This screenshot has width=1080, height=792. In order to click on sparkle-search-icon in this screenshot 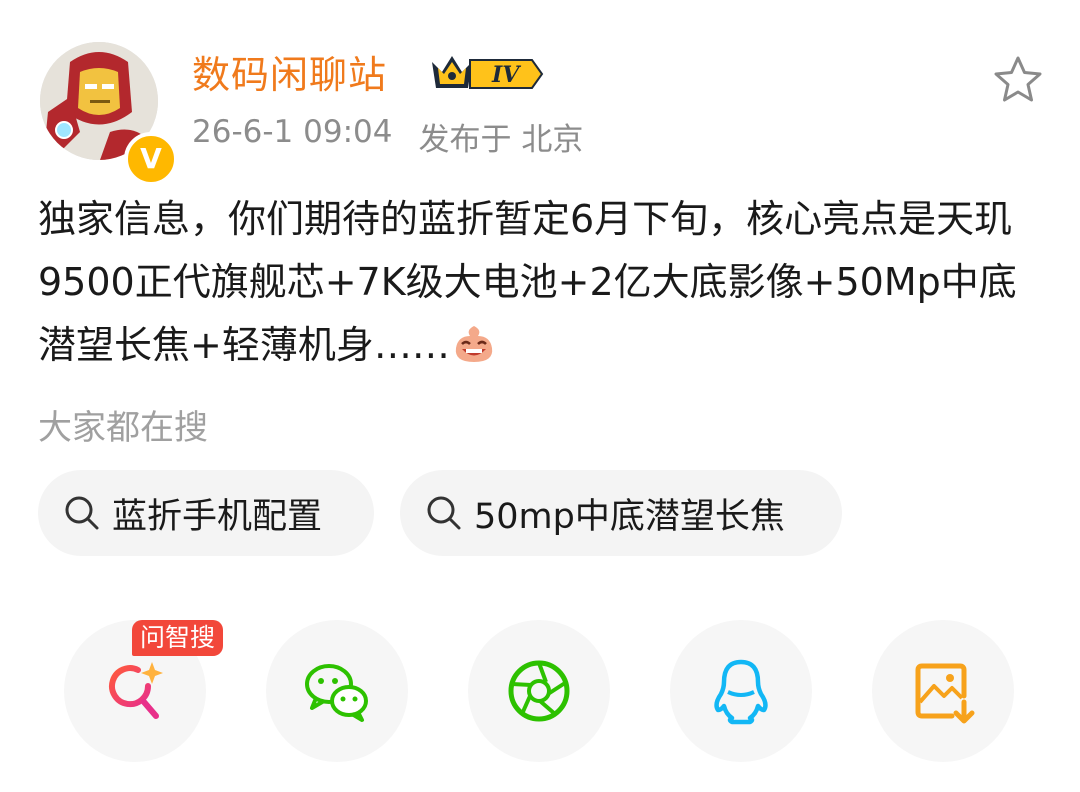, I will do `click(136, 690)`.